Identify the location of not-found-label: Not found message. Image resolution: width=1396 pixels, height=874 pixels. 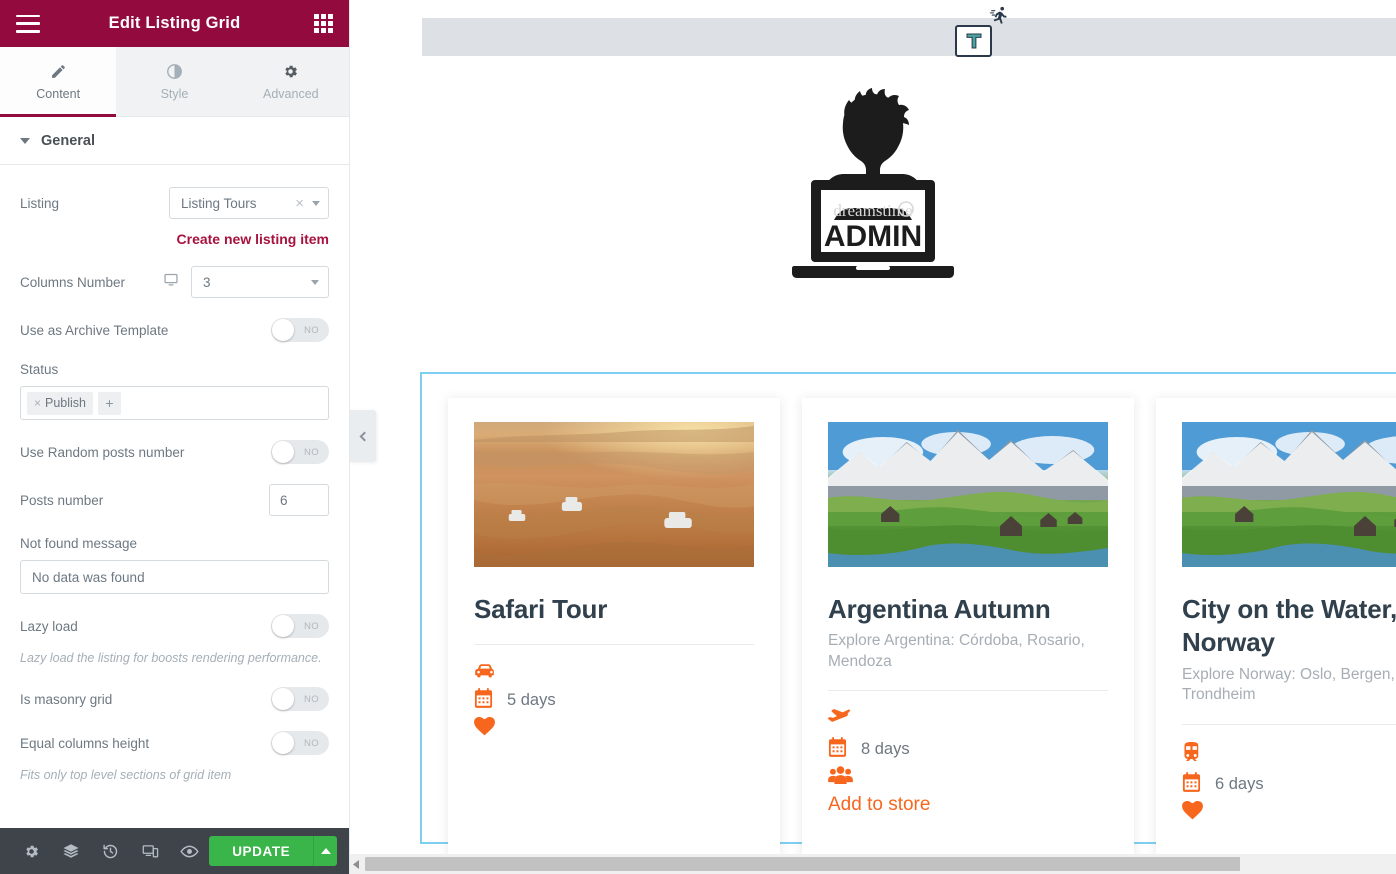
(79, 543).